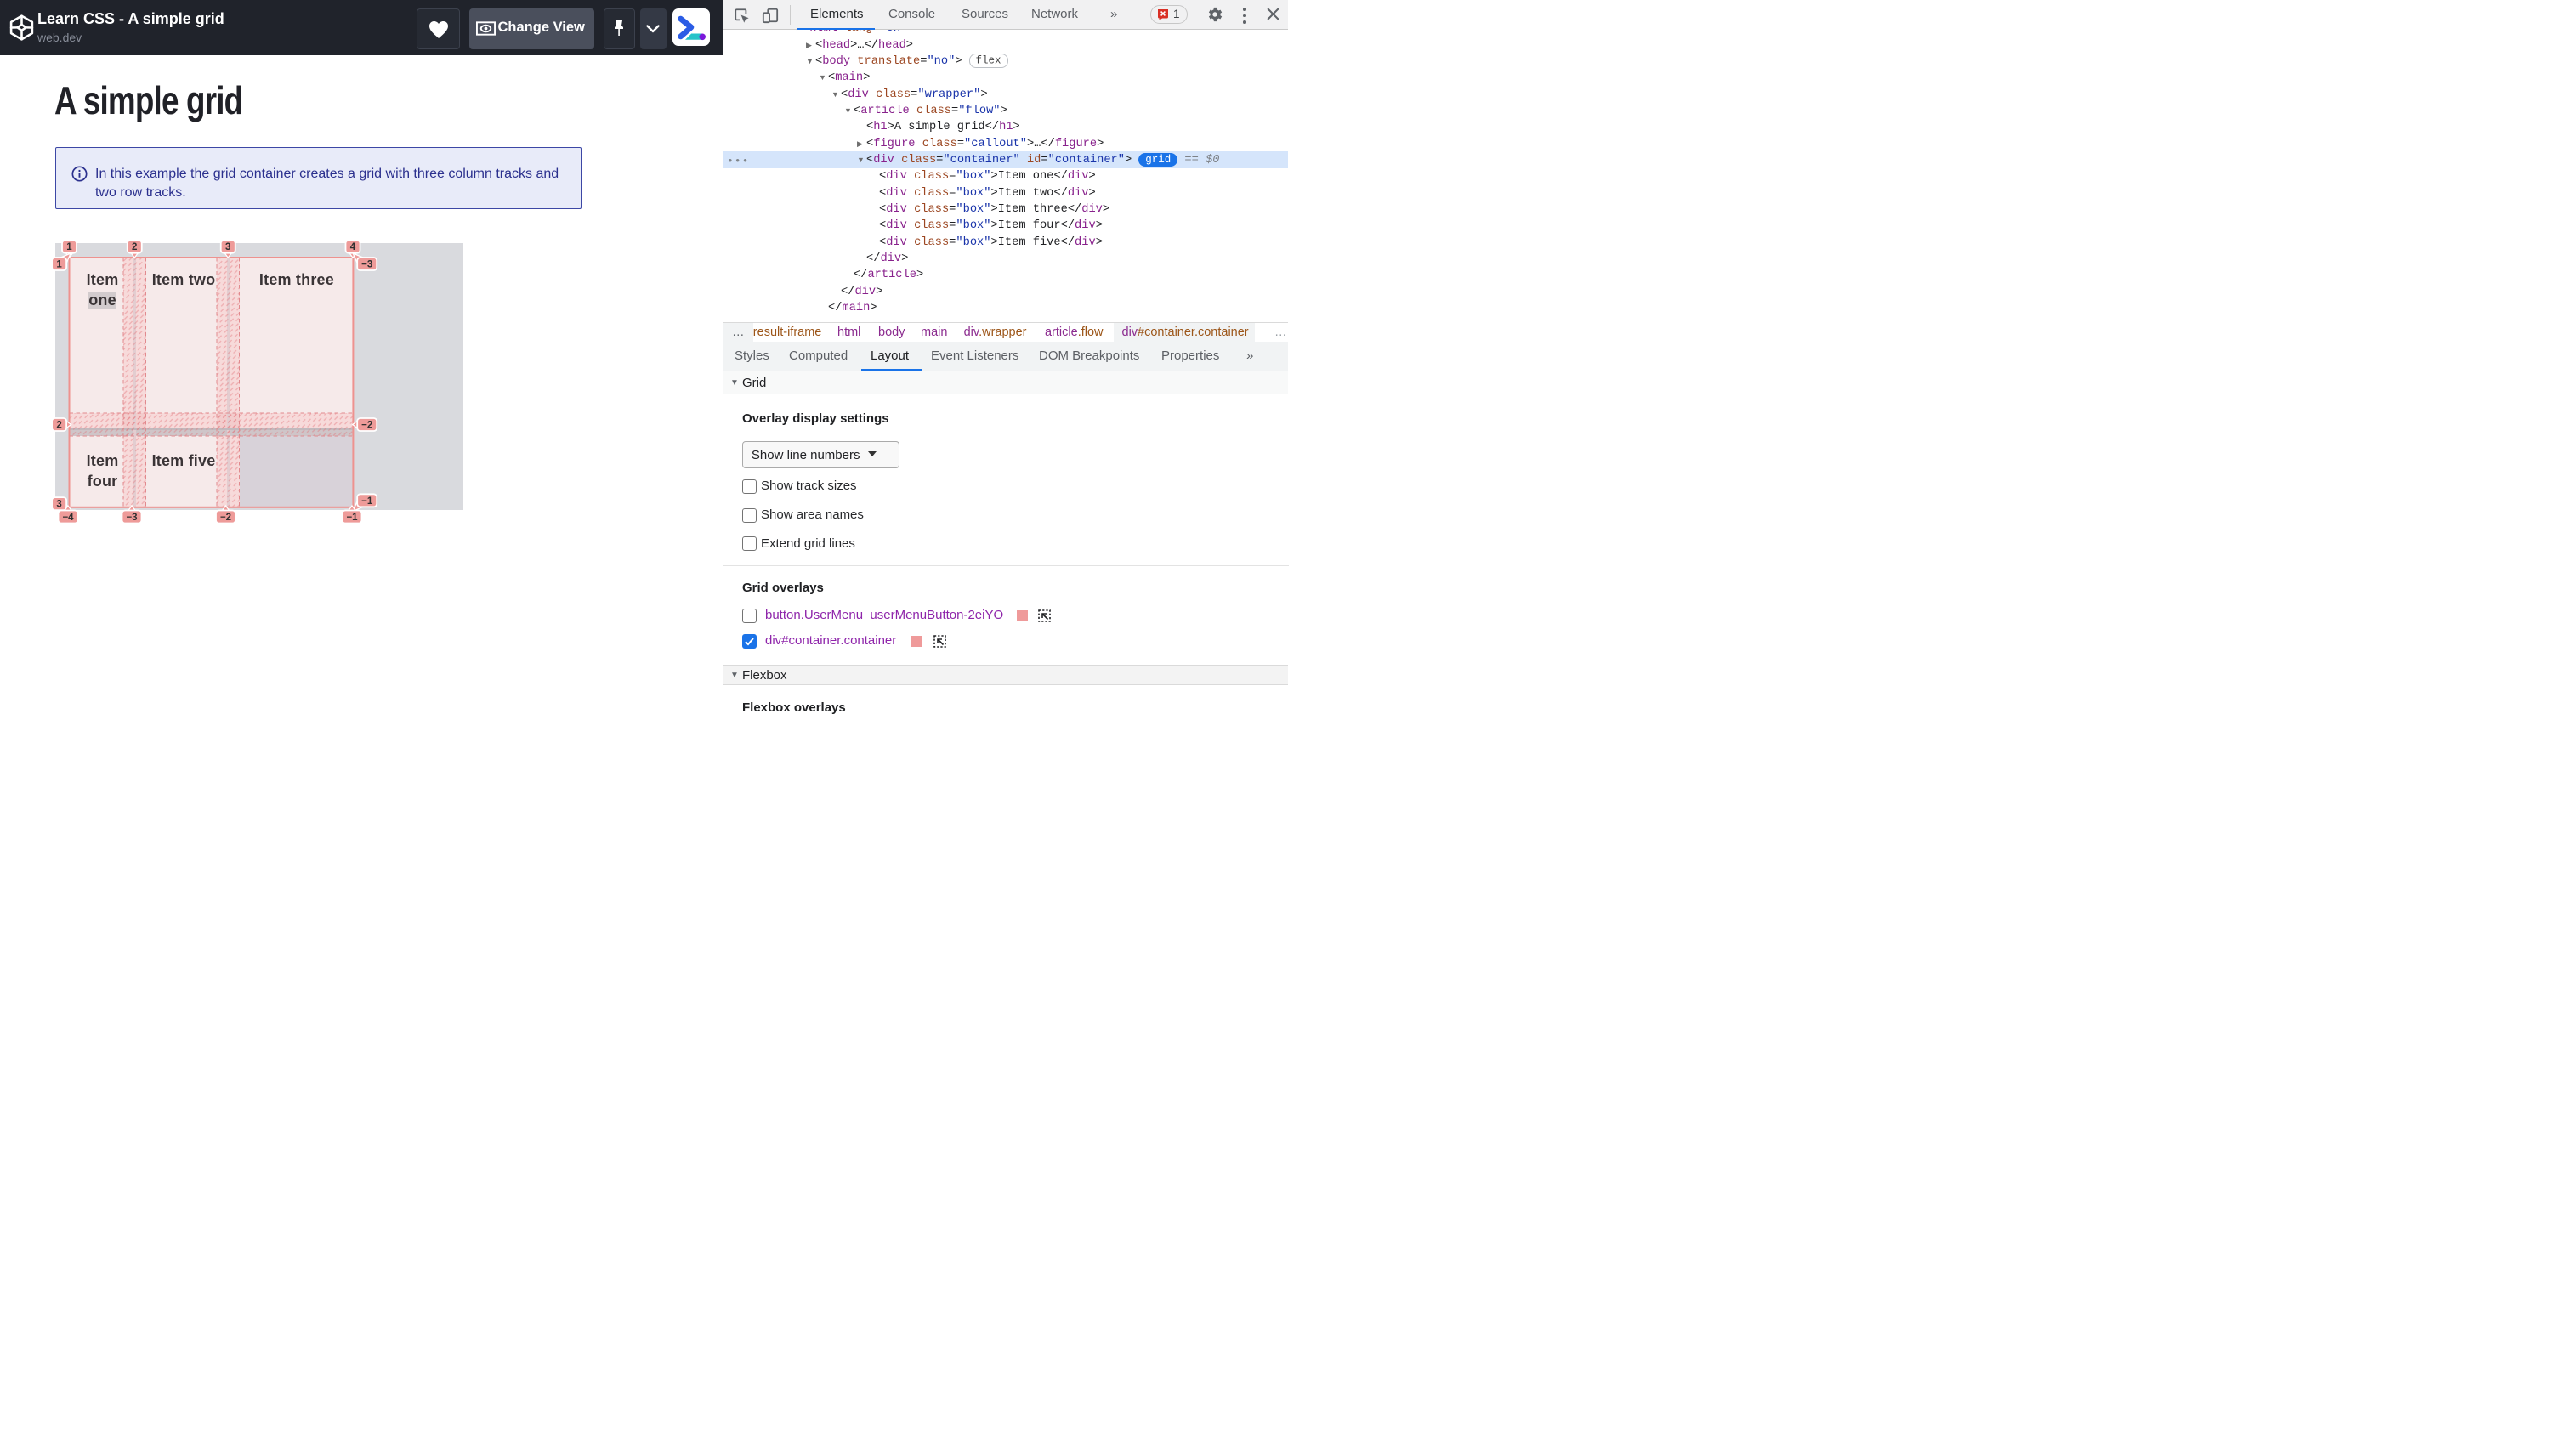 The image size is (2576, 1445). What do you see at coordinates (353, 247) in the screenshot?
I see `svg-text: 4` at bounding box center [353, 247].